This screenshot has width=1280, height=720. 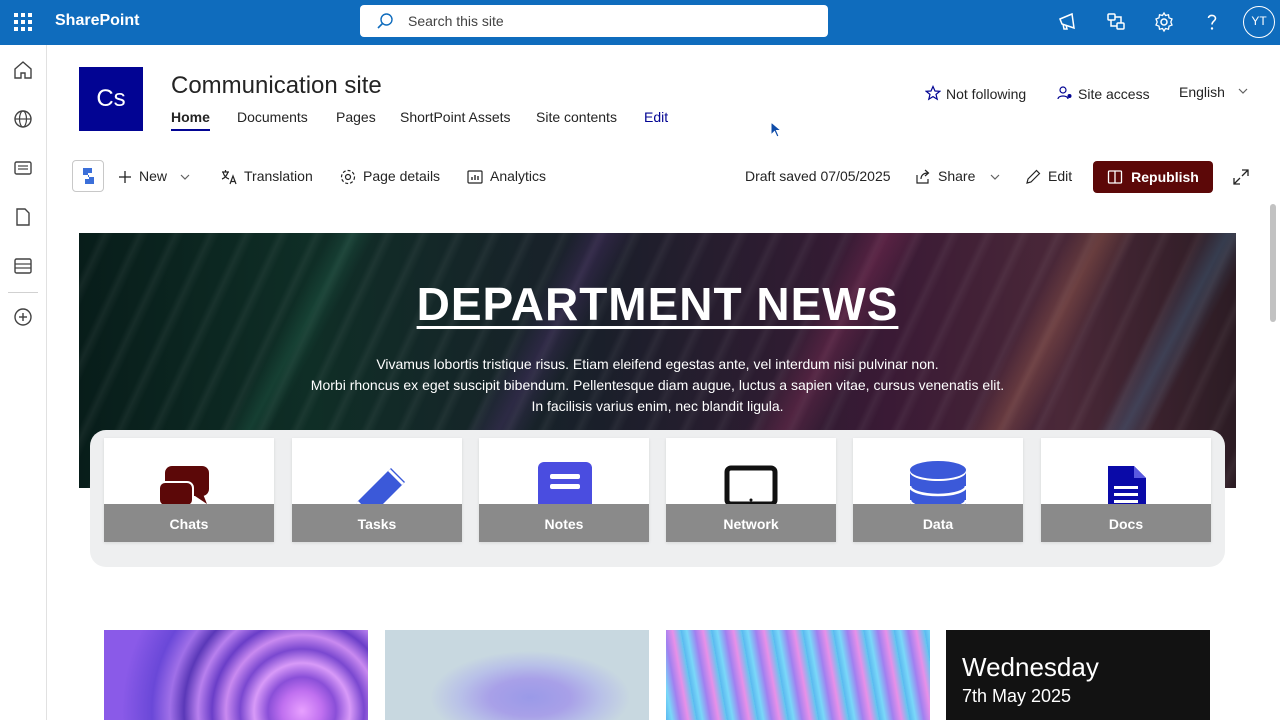 I want to click on tile-label: Data, so click(x=938, y=524).